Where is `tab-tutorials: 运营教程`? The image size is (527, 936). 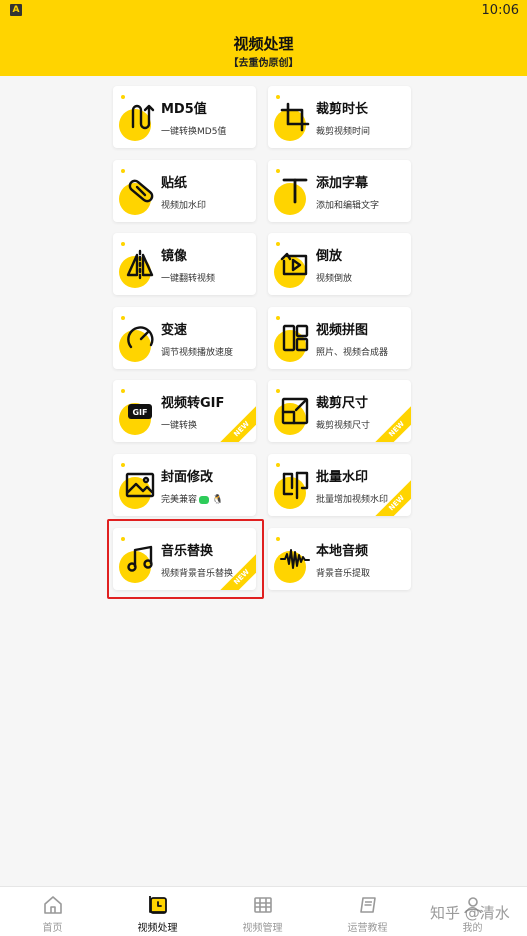 tab-tutorials: 运营教程 is located at coordinates (367, 911).